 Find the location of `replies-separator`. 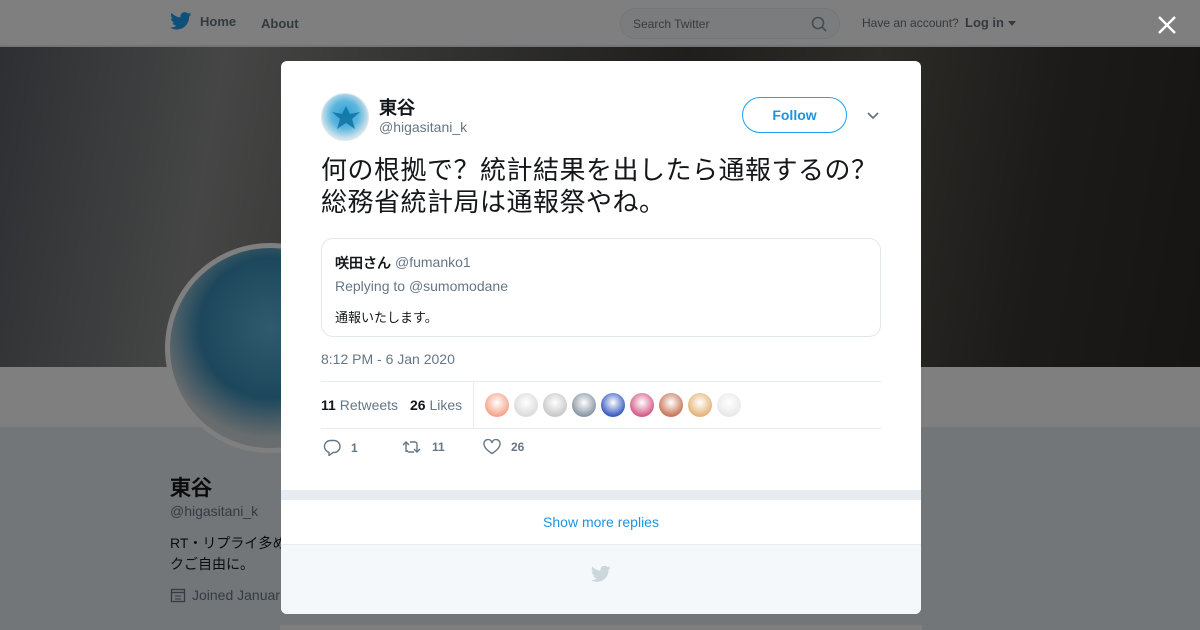

replies-separator is located at coordinates (601, 495).